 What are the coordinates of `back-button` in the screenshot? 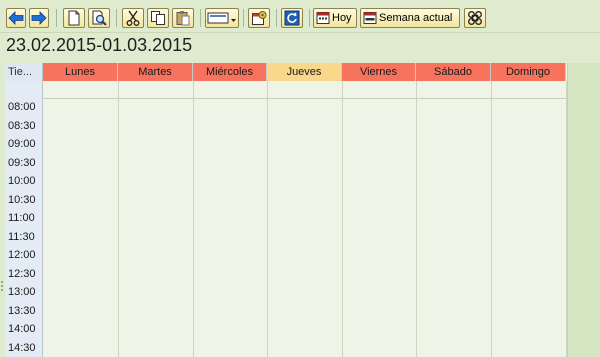 It's located at (16, 18).